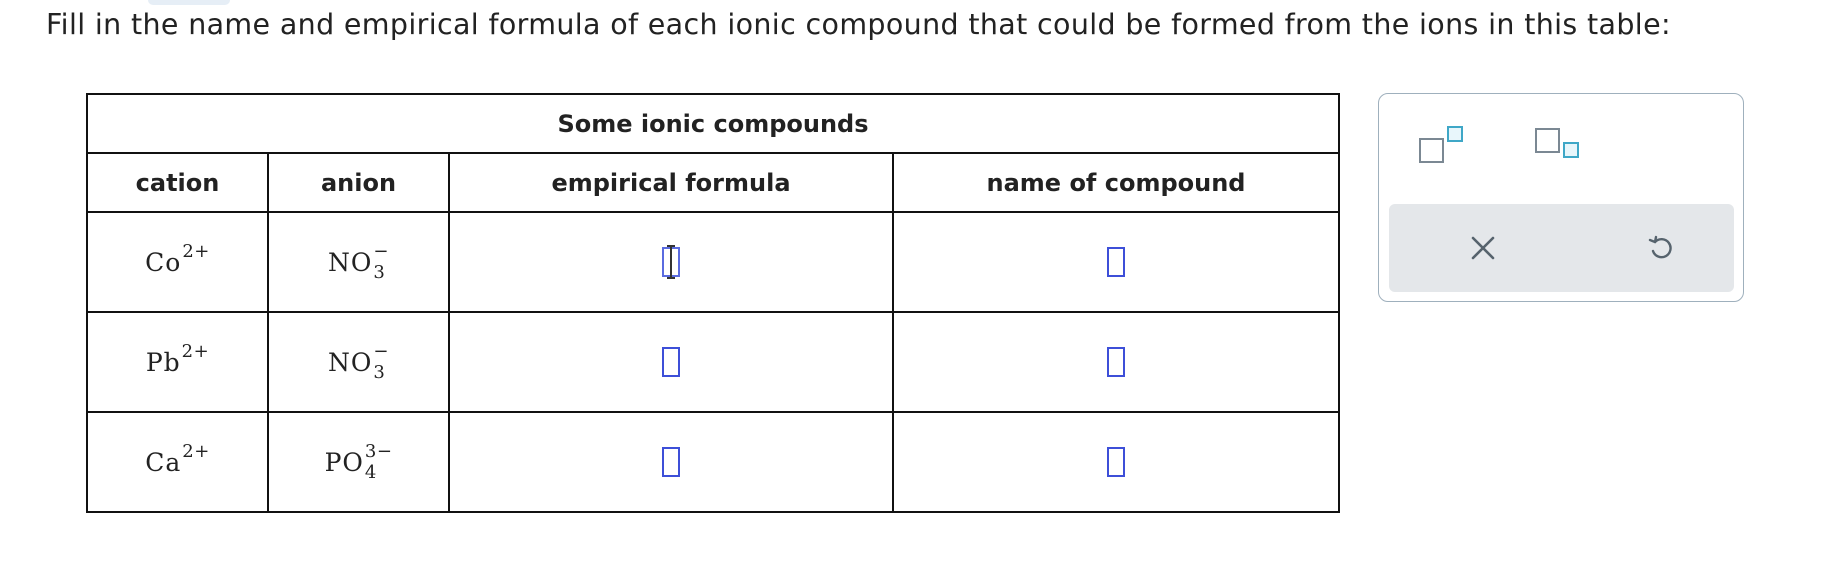 Image resolution: width=1836 pixels, height=572 pixels. Describe the element at coordinates (1661, 248) in the screenshot. I see `undo-icon` at that location.